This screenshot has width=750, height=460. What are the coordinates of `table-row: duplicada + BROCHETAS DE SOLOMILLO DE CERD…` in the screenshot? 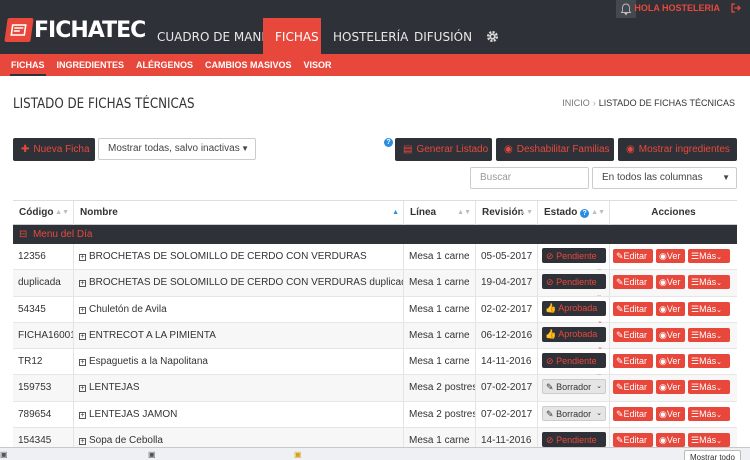 It's located at (375, 283).